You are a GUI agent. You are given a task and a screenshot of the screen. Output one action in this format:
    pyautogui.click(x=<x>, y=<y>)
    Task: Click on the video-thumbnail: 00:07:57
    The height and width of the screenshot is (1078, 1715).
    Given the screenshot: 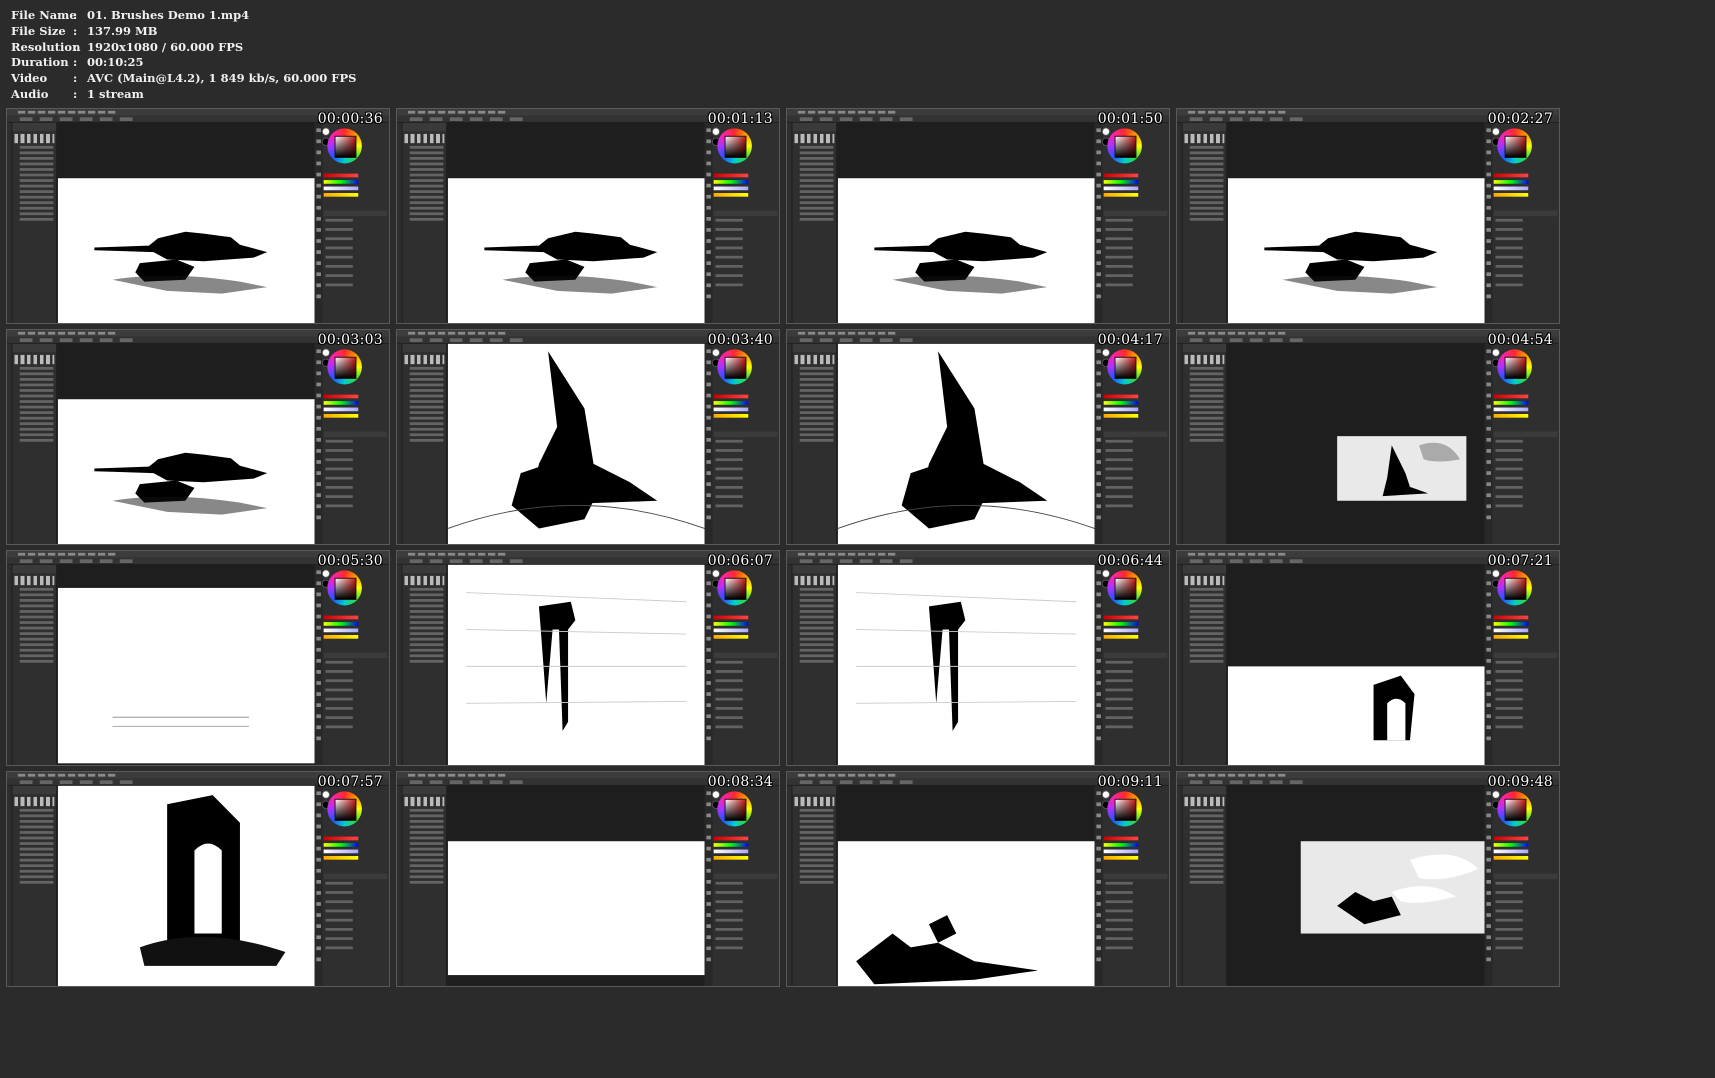 What is the action you would take?
    pyautogui.click(x=198, y=879)
    